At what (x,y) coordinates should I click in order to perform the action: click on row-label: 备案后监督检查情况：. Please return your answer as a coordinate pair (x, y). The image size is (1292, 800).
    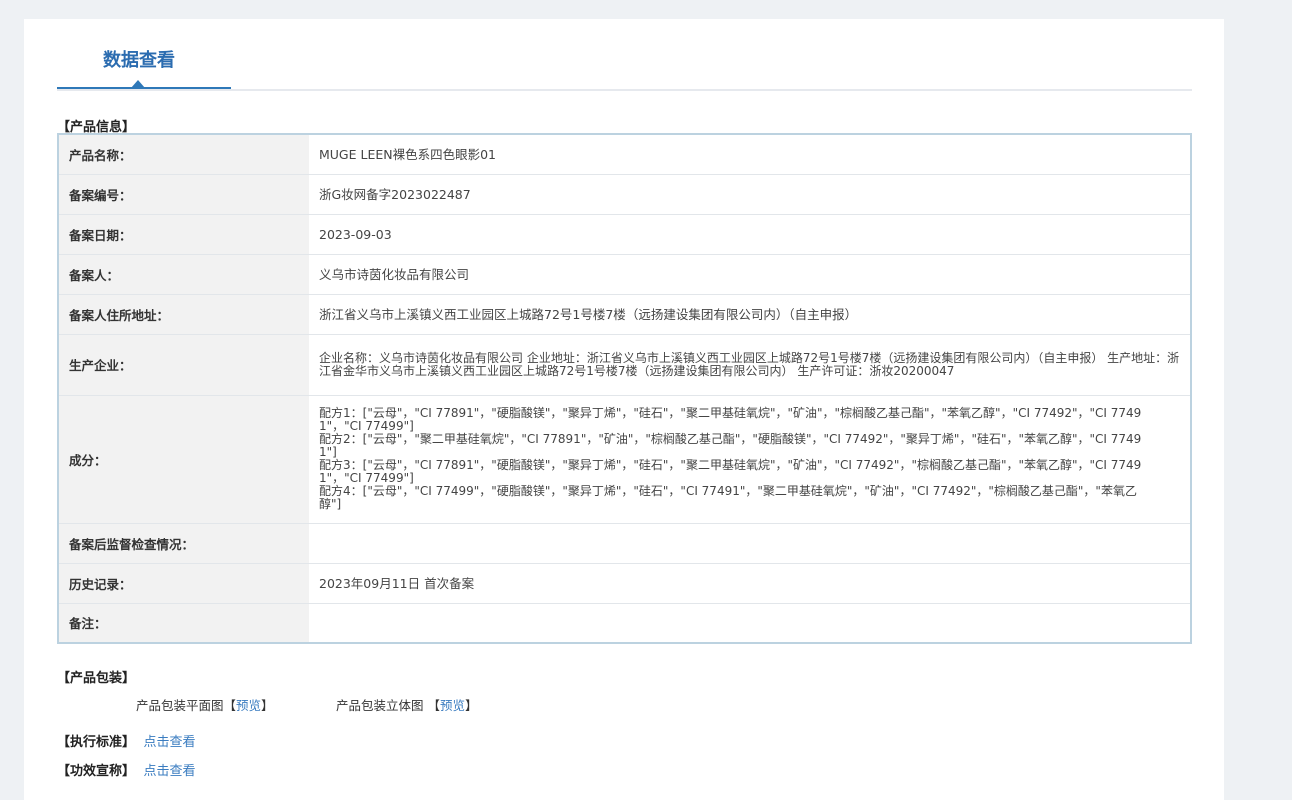
    Looking at the image, I should click on (183, 543).